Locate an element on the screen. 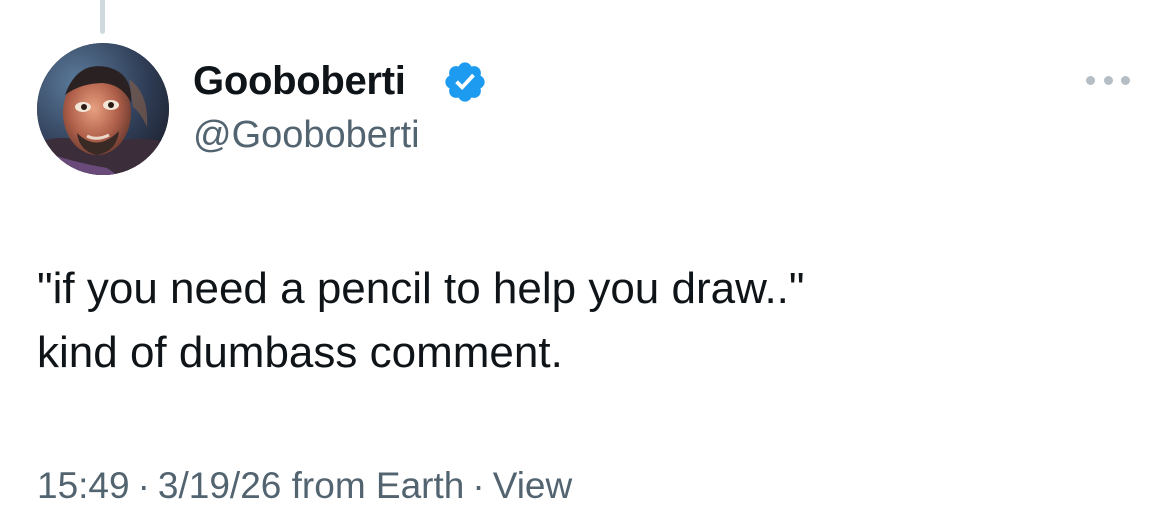 This screenshot has height=508, width=1170. tweet-time: 15:49 is located at coordinates (83, 485).